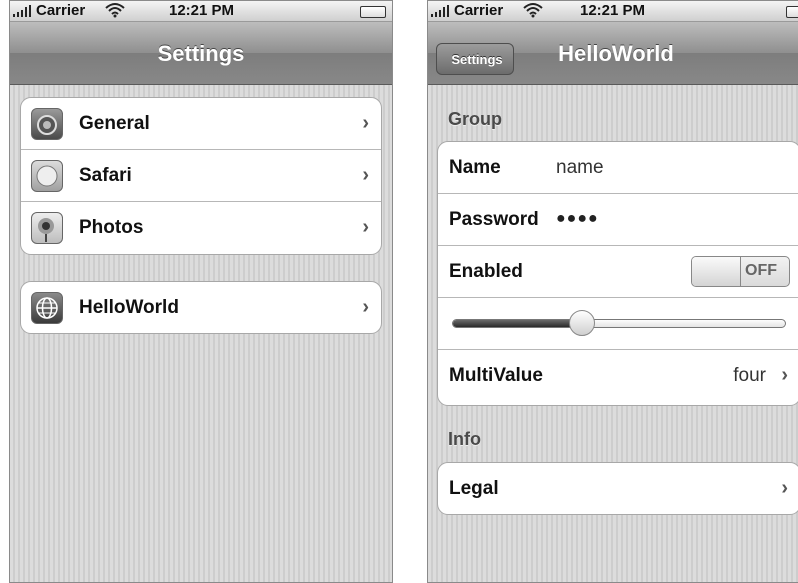 The image size is (798, 583). Describe the element at coordinates (464, 439) in the screenshot. I see `section-header-info: Info` at that location.